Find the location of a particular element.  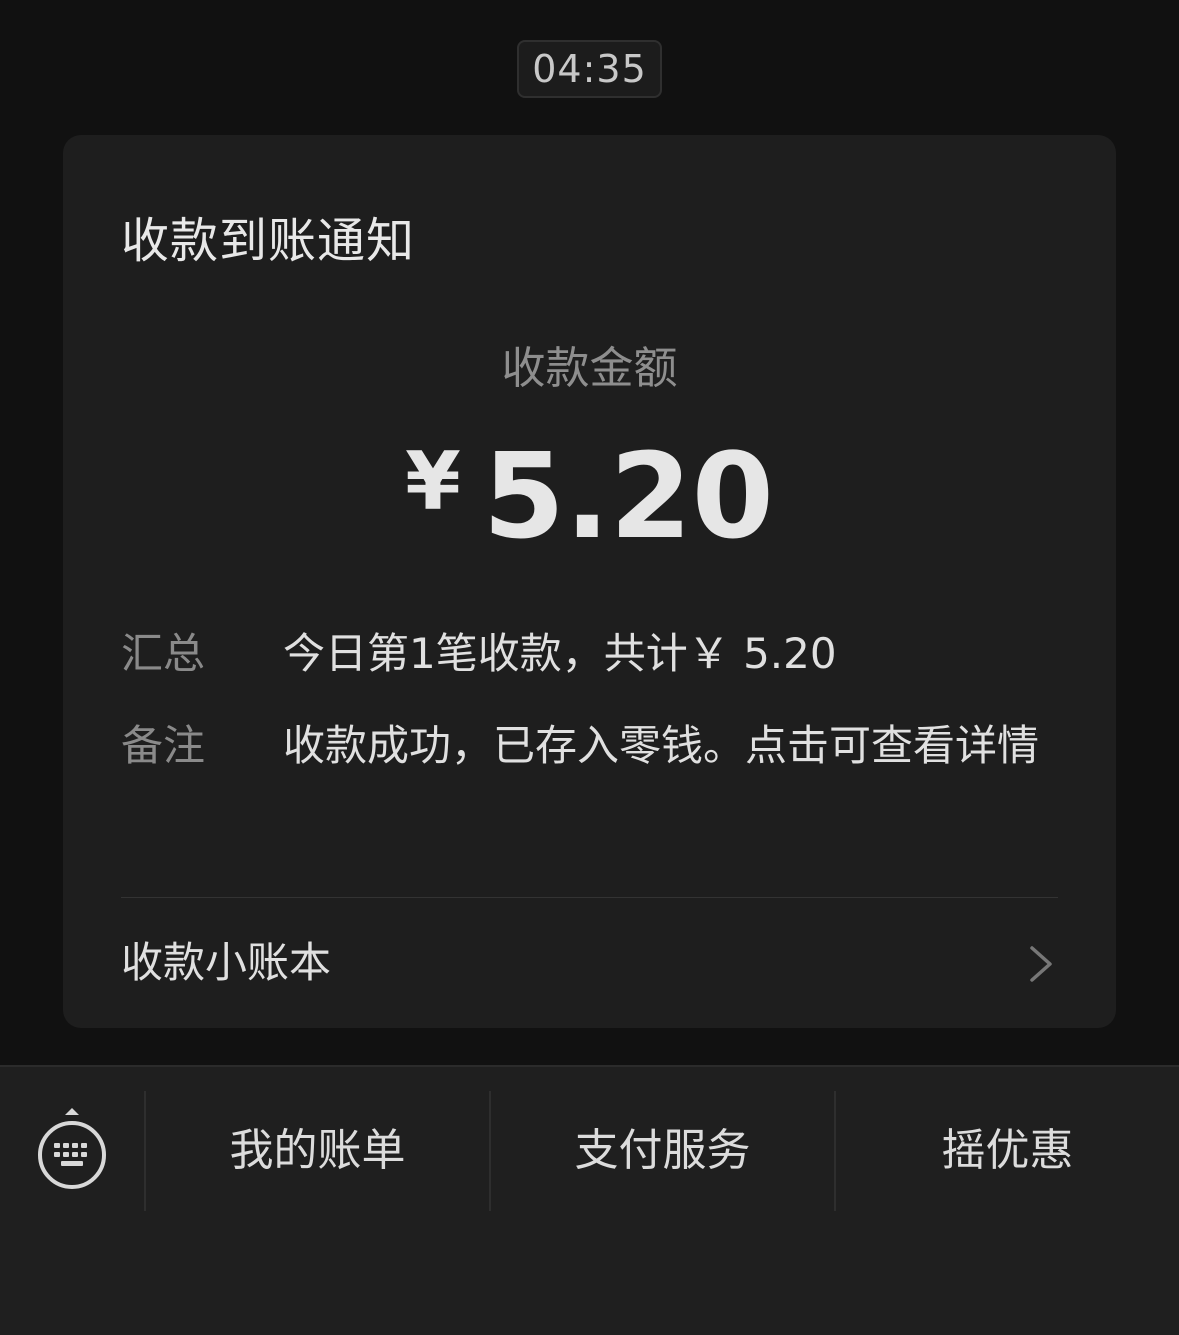

keyboard-toggle-button is located at coordinates (72, 1152).